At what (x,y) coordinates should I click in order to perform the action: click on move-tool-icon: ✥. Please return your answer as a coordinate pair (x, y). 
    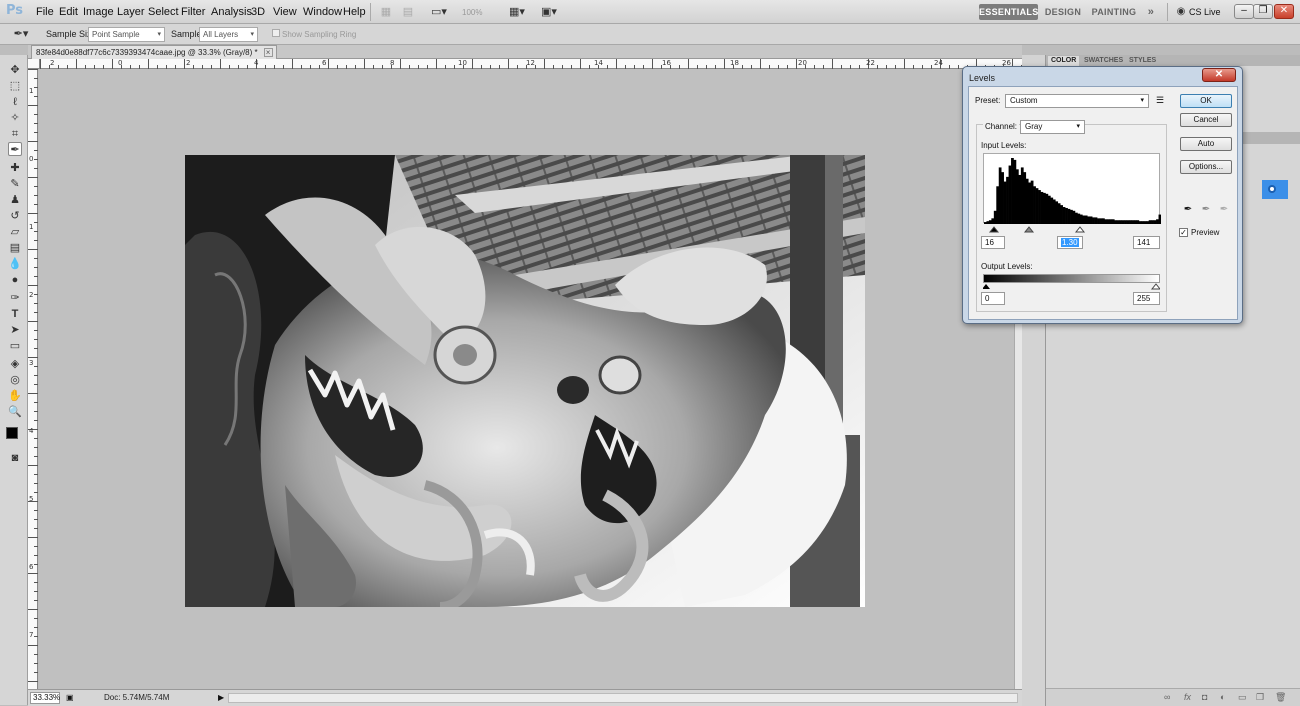
    Looking at the image, I should click on (15, 70).